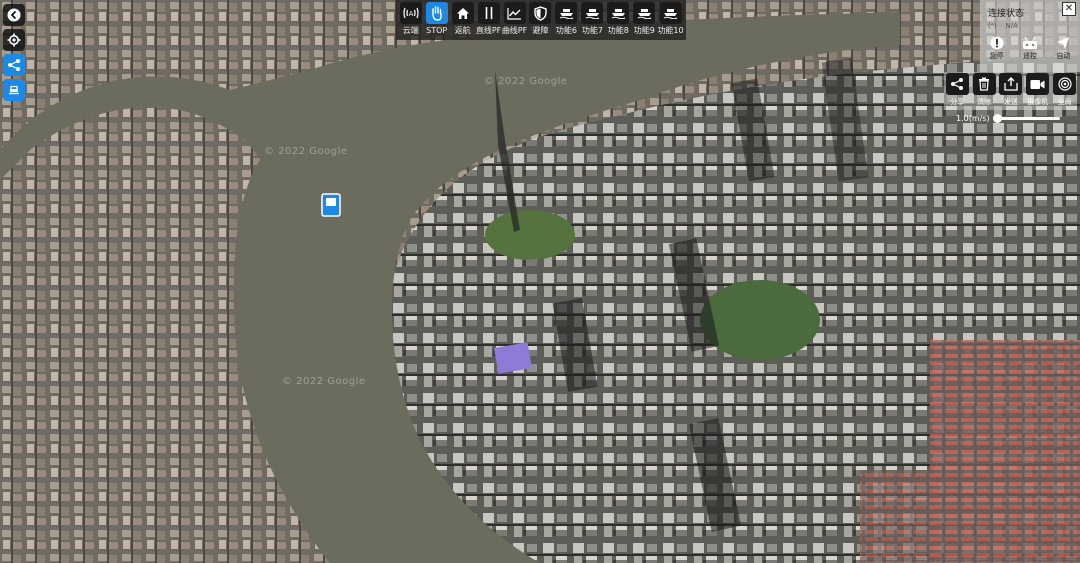 This screenshot has height=563, width=1080. What do you see at coordinates (984, 84) in the screenshot?
I see `trash-icon` at bounding box center [984, 84].